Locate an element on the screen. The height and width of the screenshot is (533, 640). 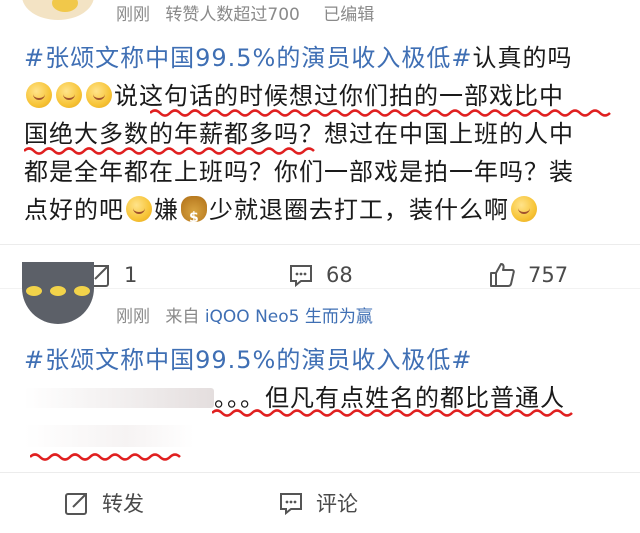
footer-comment-button: 评论 is located at coordinates (318, 503).